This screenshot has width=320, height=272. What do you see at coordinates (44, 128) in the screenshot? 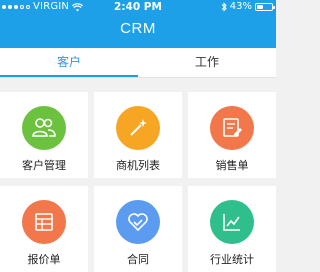
I see `customers-icon` at bounding box center [44, 128].